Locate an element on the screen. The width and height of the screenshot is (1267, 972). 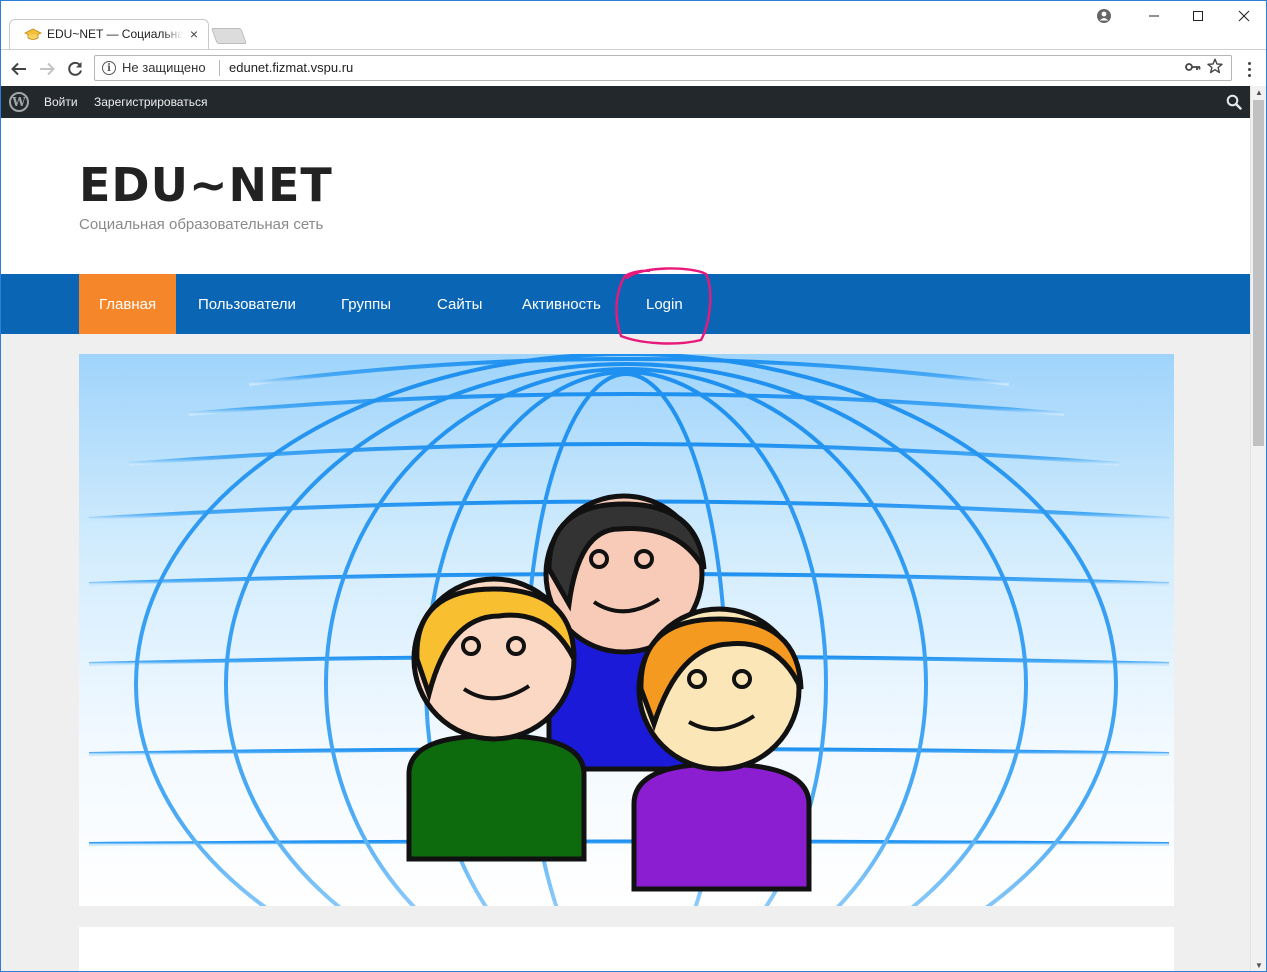
browser-menu-icon is located at coordinates (1249, 69).